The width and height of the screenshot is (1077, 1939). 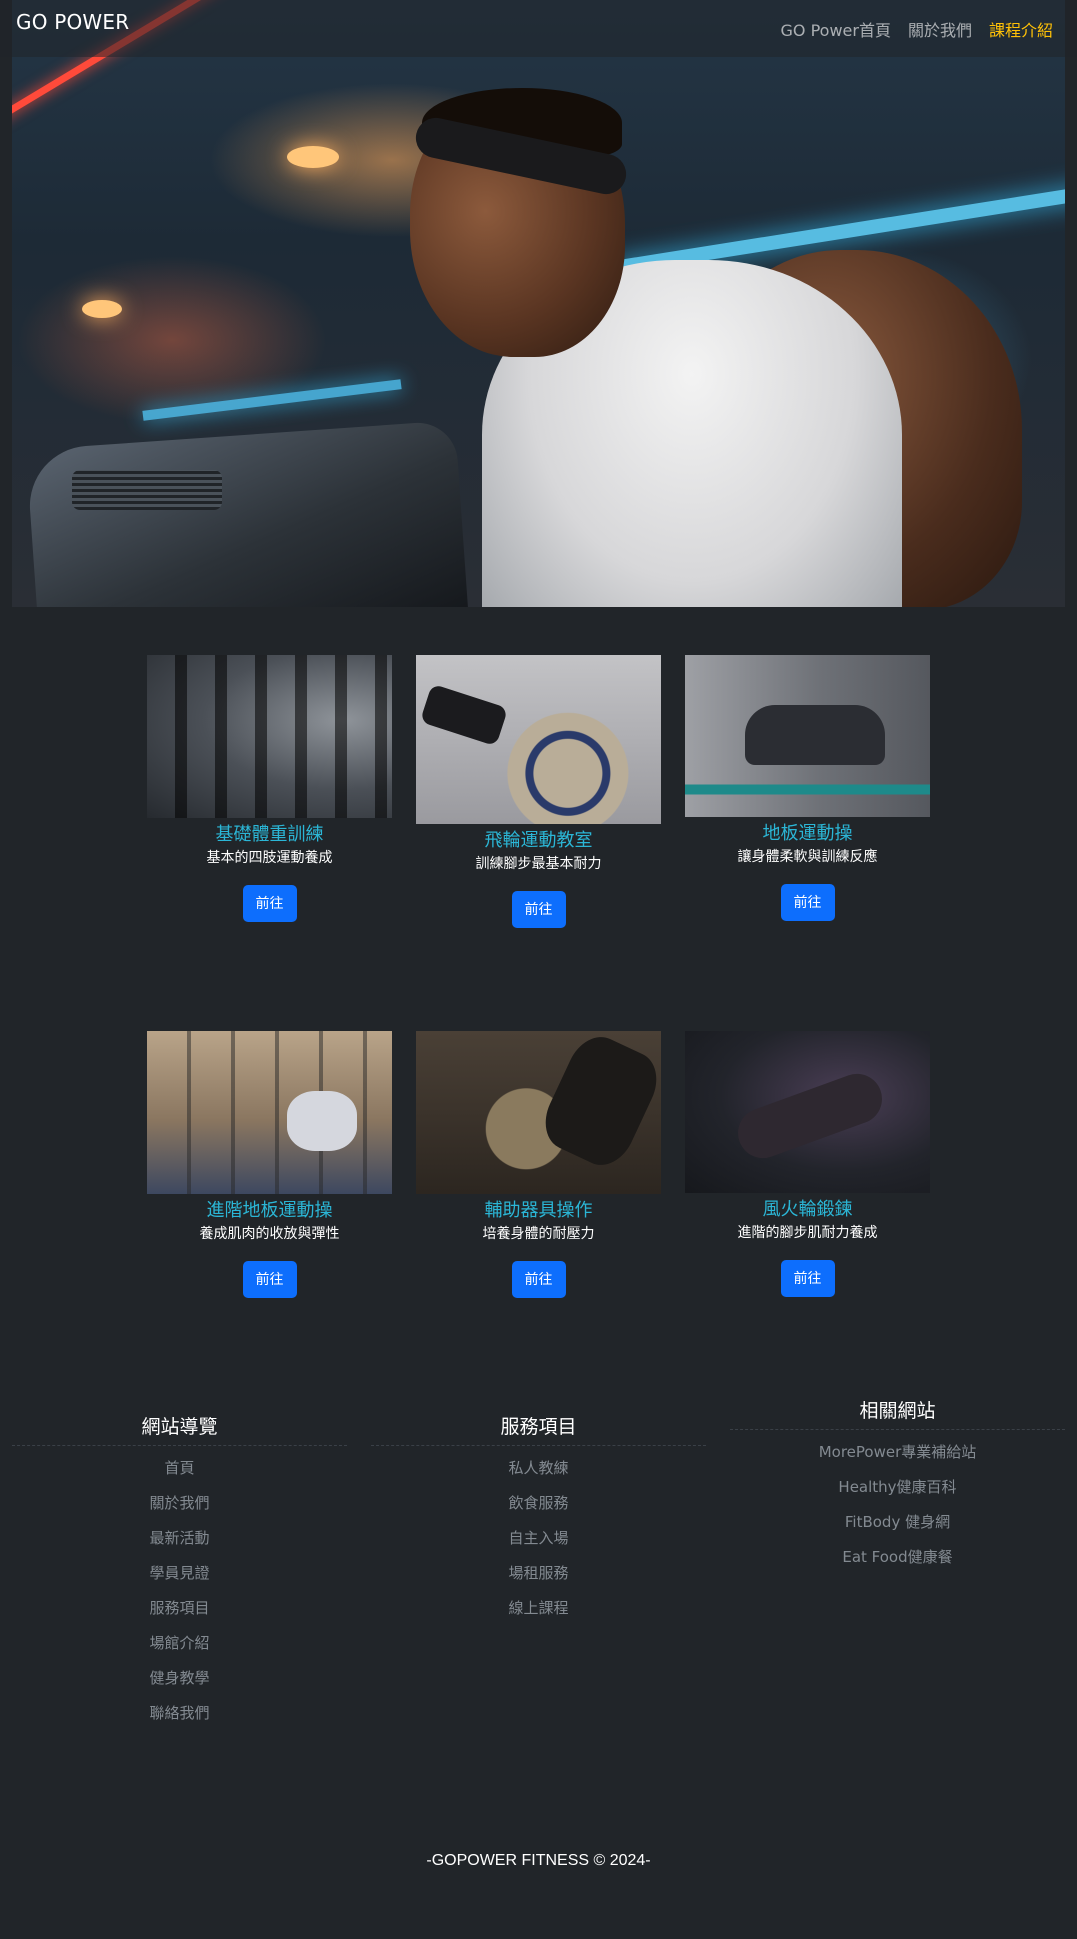 What do you see at coordinates (269, 1210) in the screenshot?
I see `course-title: 進階地板運動操` at bounding box center [269, 1210].